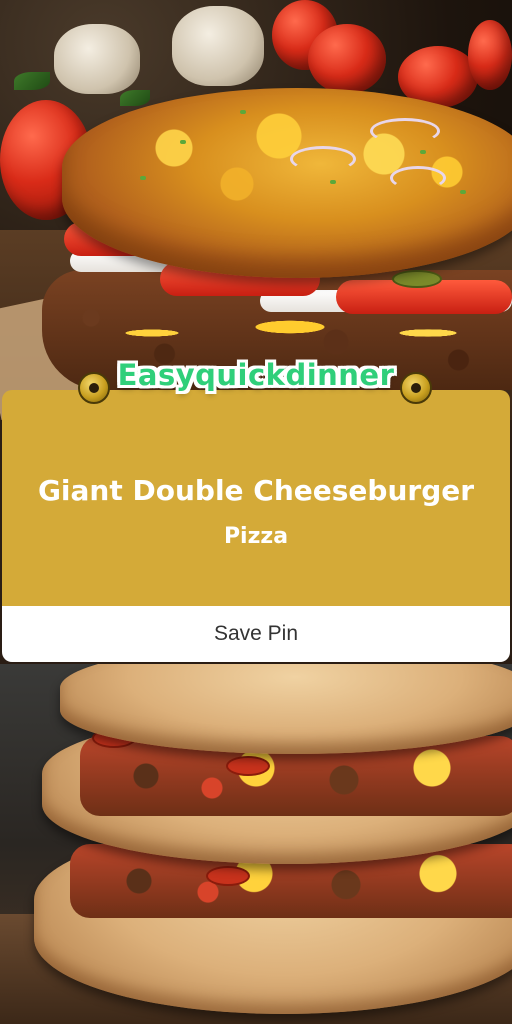 This screenshot has height=1024, width=512. I want to click on recipe-subtitle: Pizza, so click(256, 536).